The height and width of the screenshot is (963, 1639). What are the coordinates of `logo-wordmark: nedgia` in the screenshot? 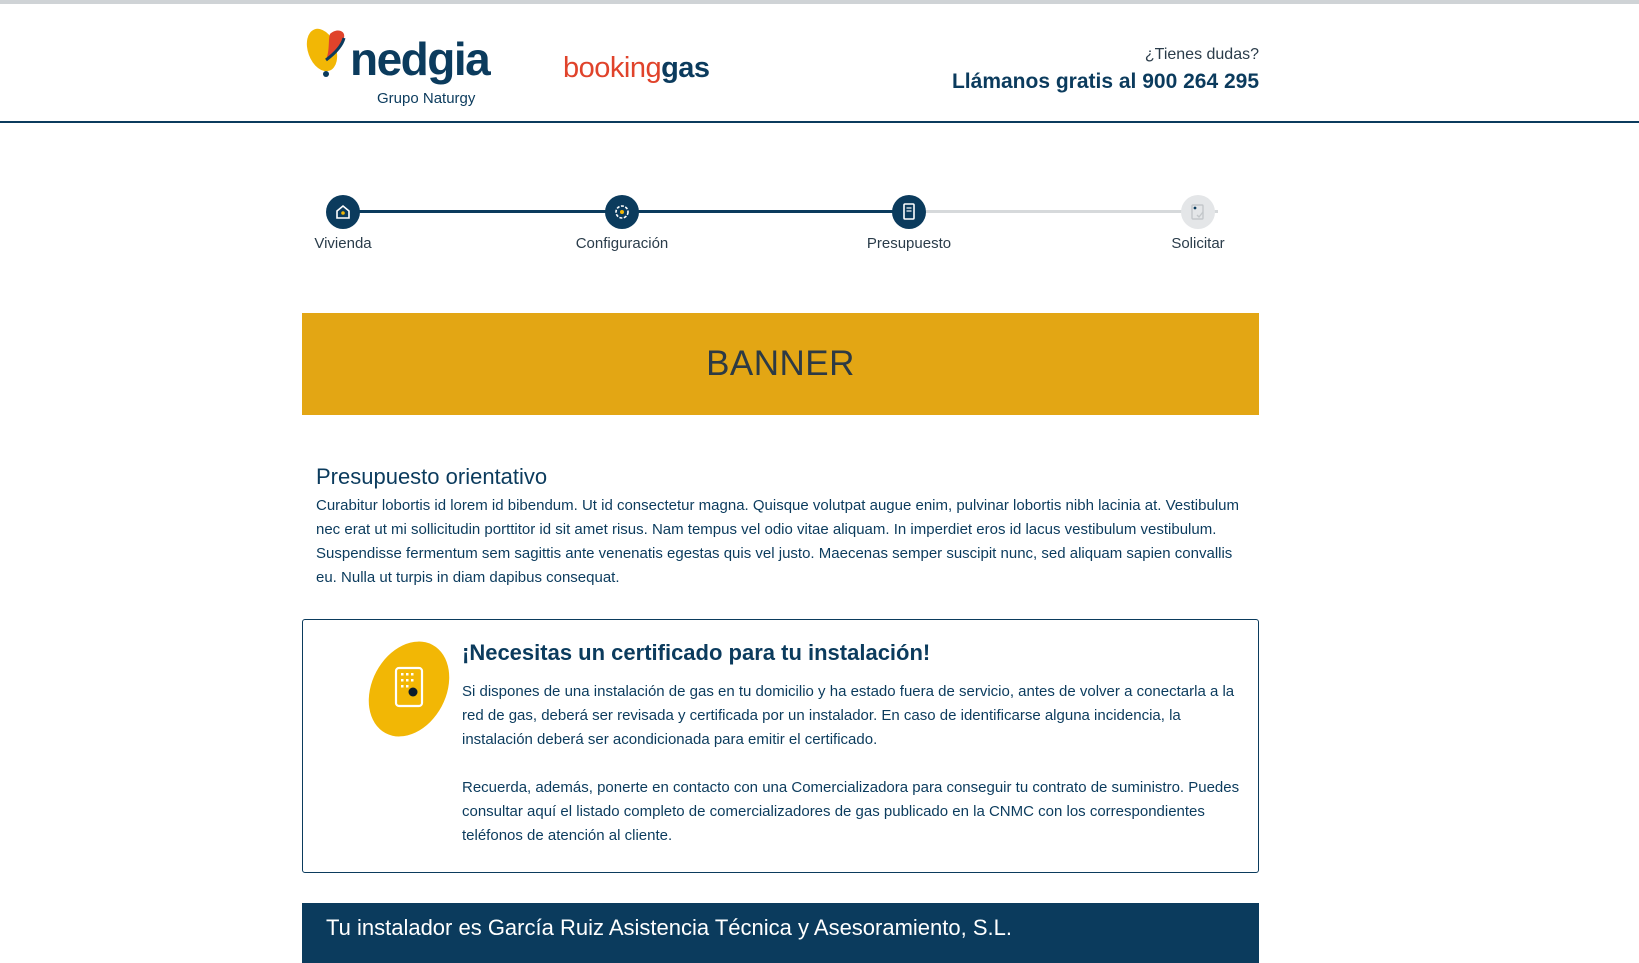 It's located at (420, 59).